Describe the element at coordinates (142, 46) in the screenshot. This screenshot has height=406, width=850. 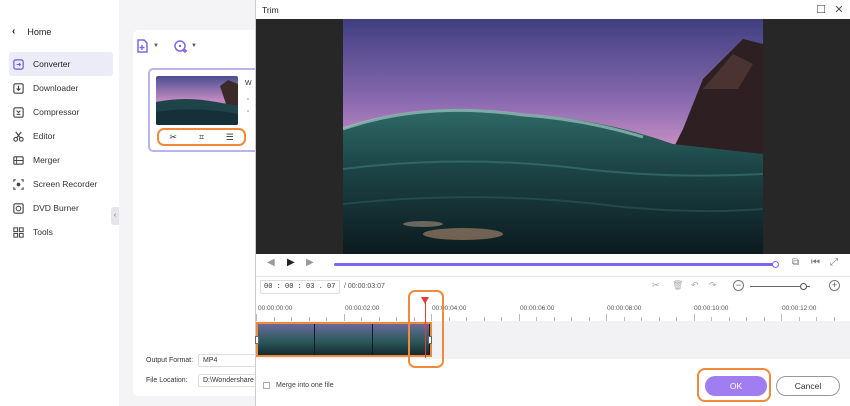
I see `add-file-icon` at that location.